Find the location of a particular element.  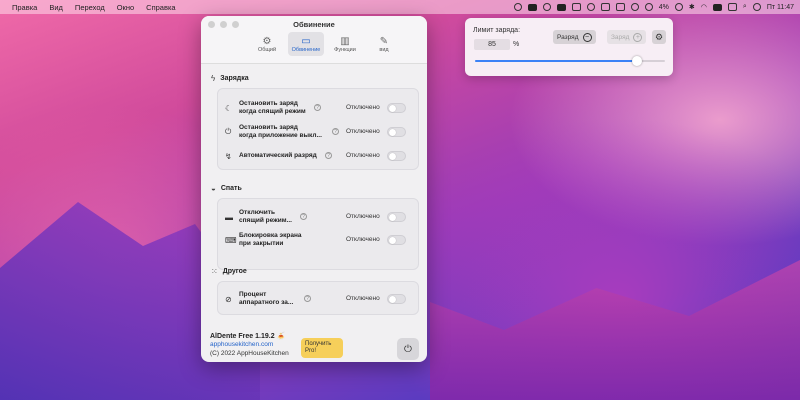

setting-row: ⊘ Процент аппаратного за... ? Отключено is located at coordinates (318, 299).